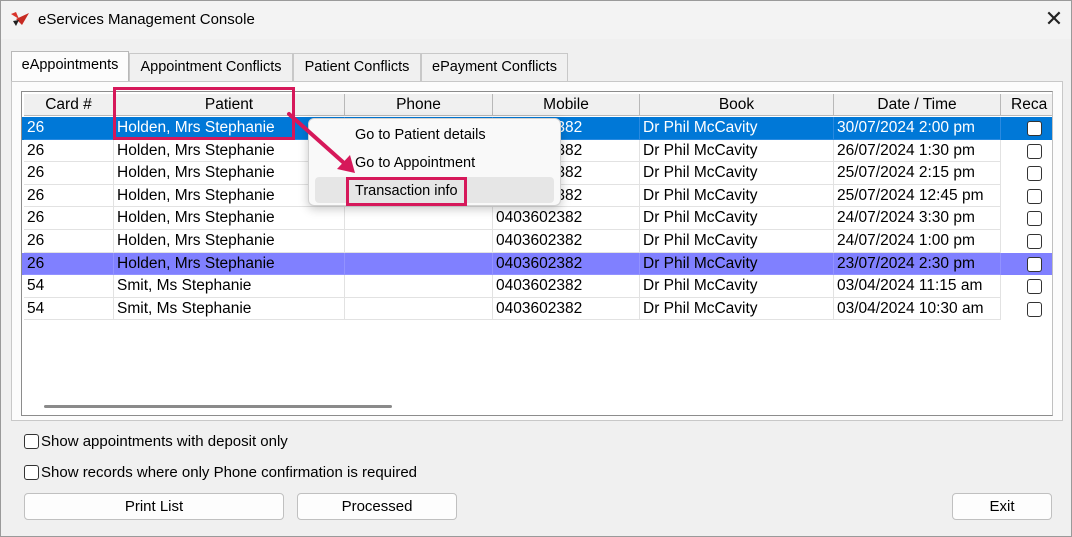 This screenshot has height=537, width=1072. I want to click on patient-column-annotation-box, so click(204, 113).